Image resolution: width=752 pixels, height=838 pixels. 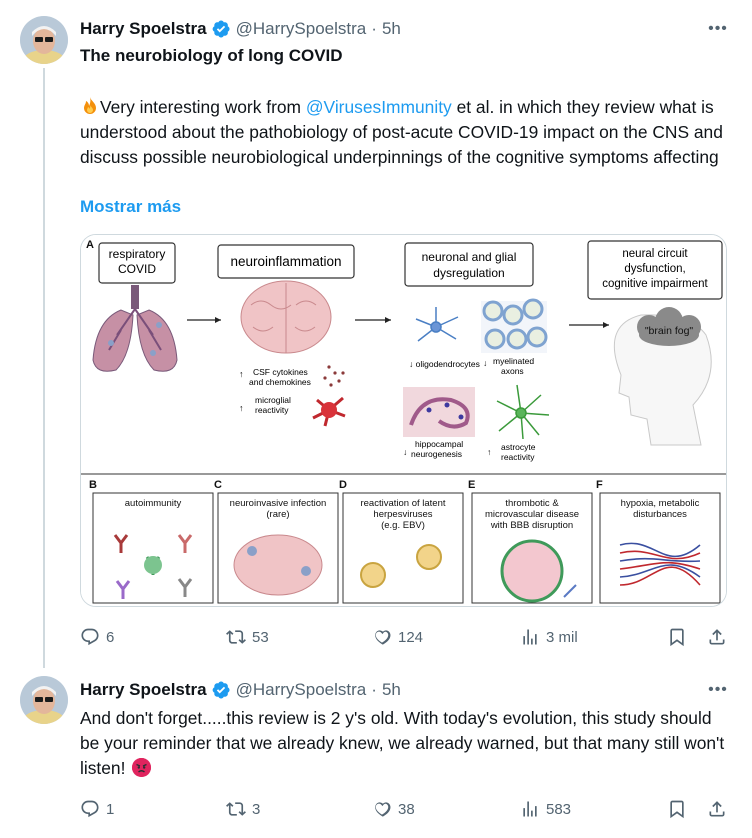 What do you see at coordinates (599, 485) in the screenshot?
I see `panel-letter: F` at bounding box center [599, 485].